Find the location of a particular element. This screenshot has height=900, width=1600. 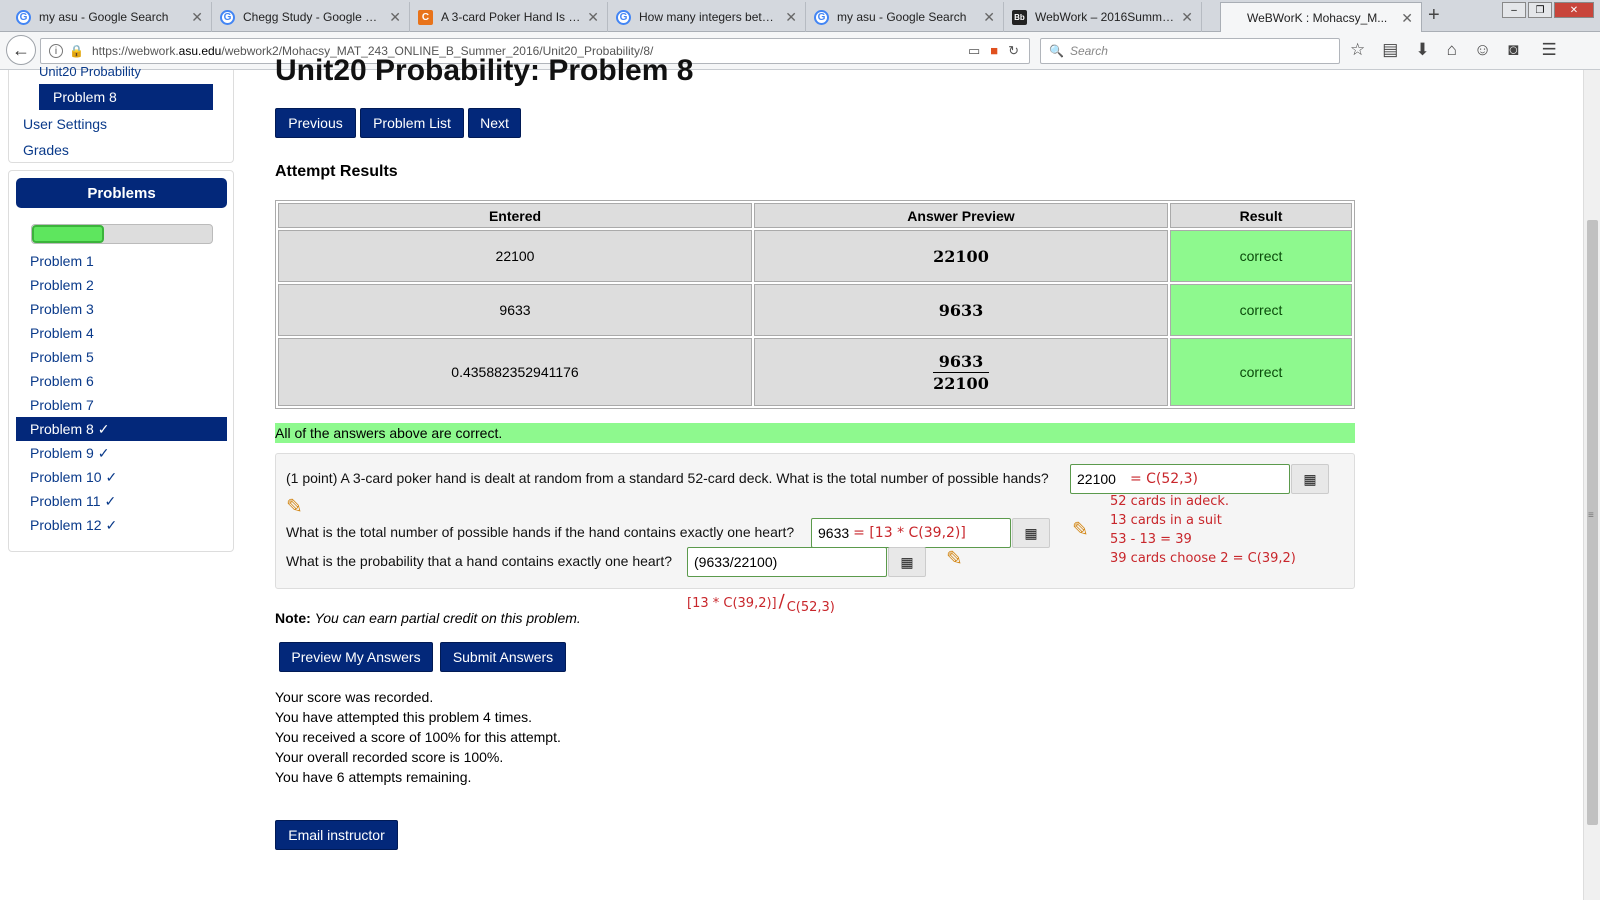

maximize-icon: ❐ is located at coordinates (1540, 10).